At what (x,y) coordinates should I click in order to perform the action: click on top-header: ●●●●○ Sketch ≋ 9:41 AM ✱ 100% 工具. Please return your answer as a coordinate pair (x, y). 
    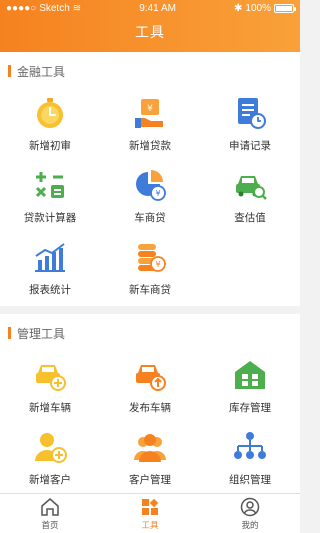
    Looking at the image, I should click on (150, 26).